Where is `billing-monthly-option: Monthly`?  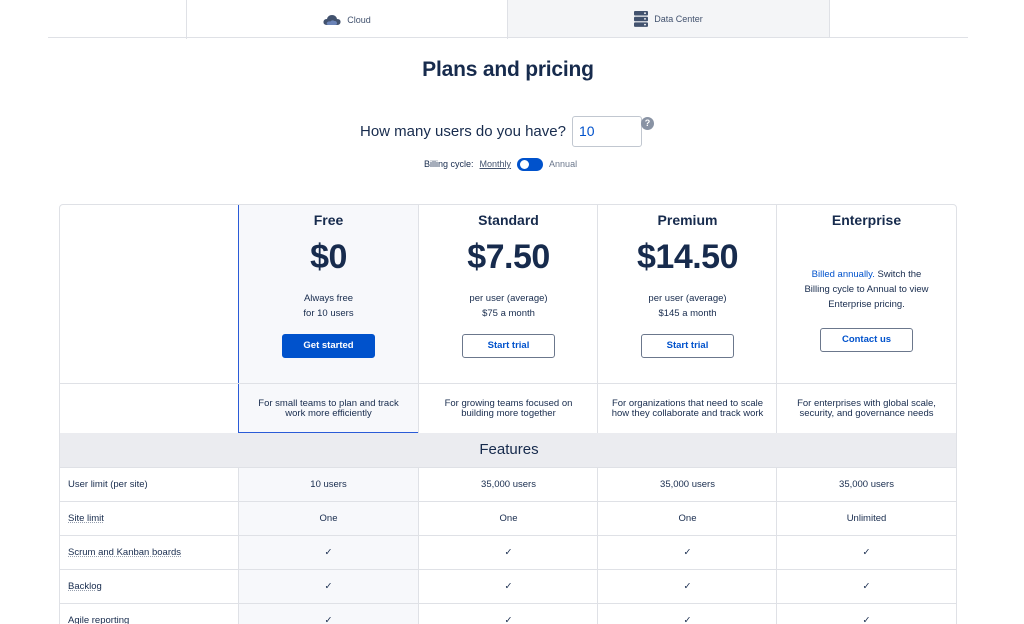
billing-monthly-option: Monthly is located at coordinates (496, 164).